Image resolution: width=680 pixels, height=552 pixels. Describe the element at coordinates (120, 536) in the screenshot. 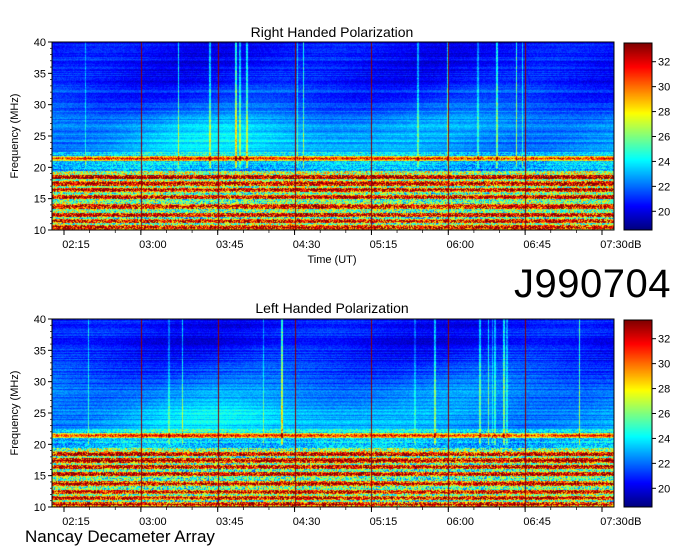

I see `instrument-credit: Nancay Decameter Array` at that location.